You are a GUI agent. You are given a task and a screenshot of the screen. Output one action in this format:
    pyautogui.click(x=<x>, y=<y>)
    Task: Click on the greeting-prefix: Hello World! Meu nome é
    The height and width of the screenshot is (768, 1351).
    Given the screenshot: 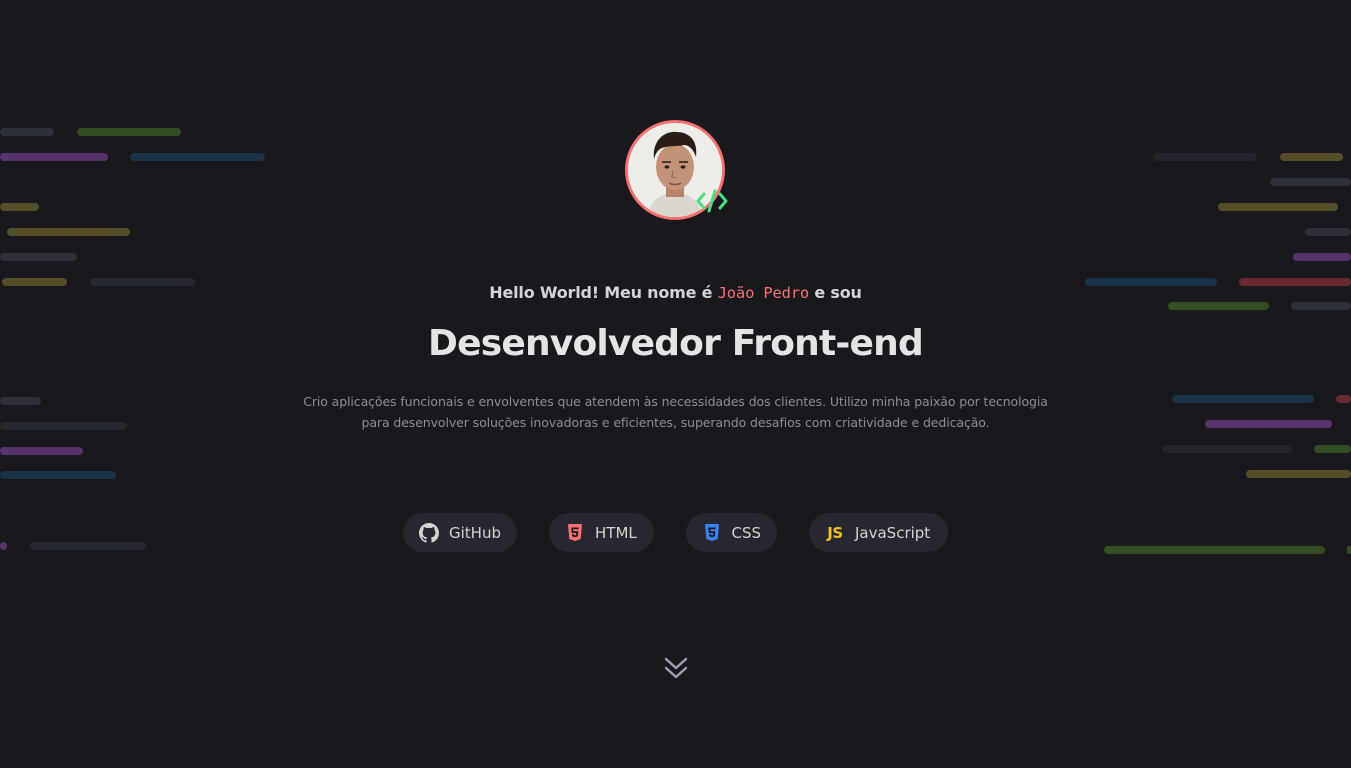 What is the action you would take?
    pyautogui.click(x=603, y=292)
    